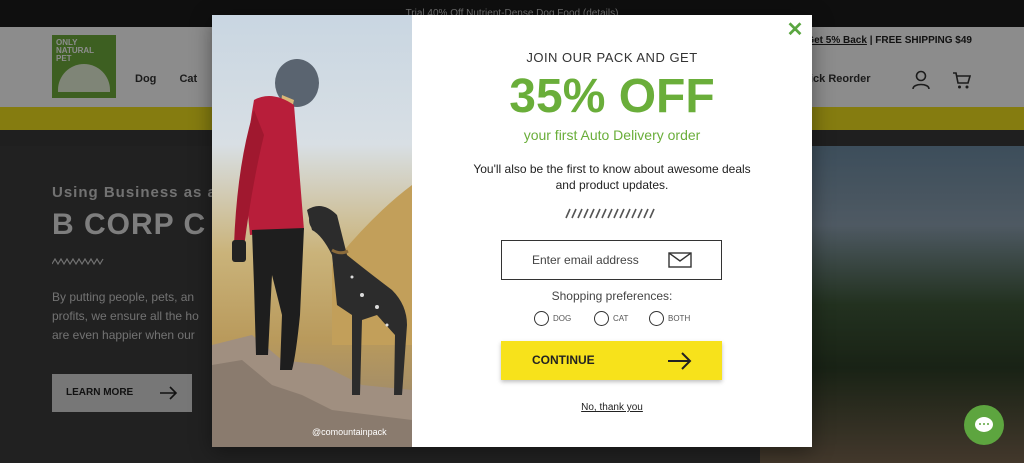  I want to click on offer-eyebrow: JOIN OUR PACK AND GET, so click(612, 57).